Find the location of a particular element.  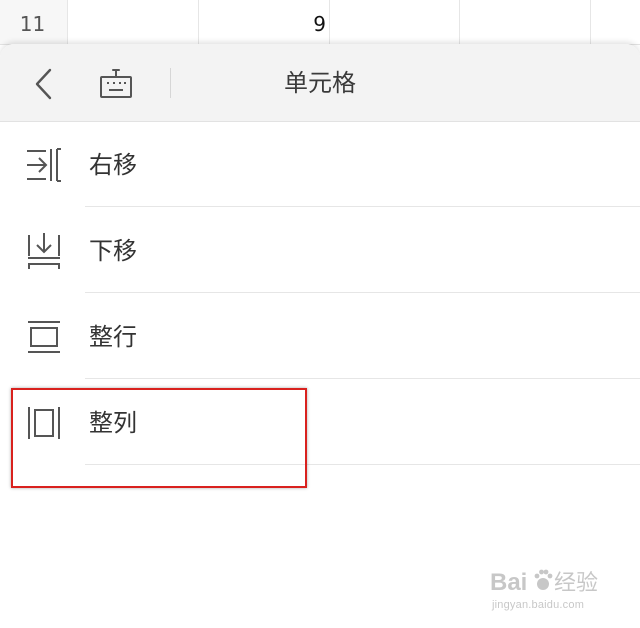

row-header: 11 is located at coordinates (34, 22).